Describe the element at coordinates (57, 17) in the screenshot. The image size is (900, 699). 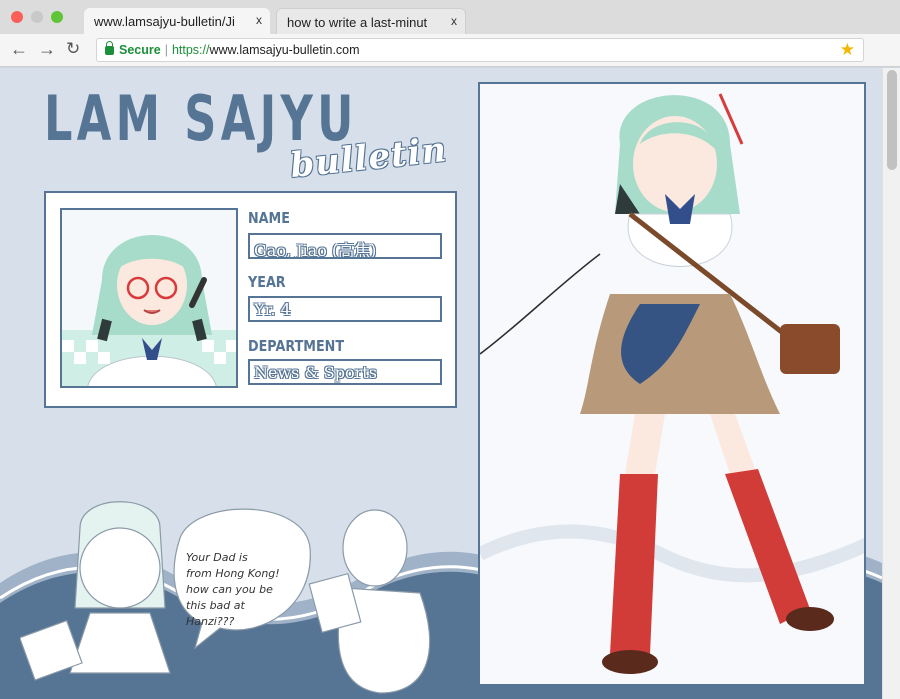
I see `window-zoom-button` at that location.